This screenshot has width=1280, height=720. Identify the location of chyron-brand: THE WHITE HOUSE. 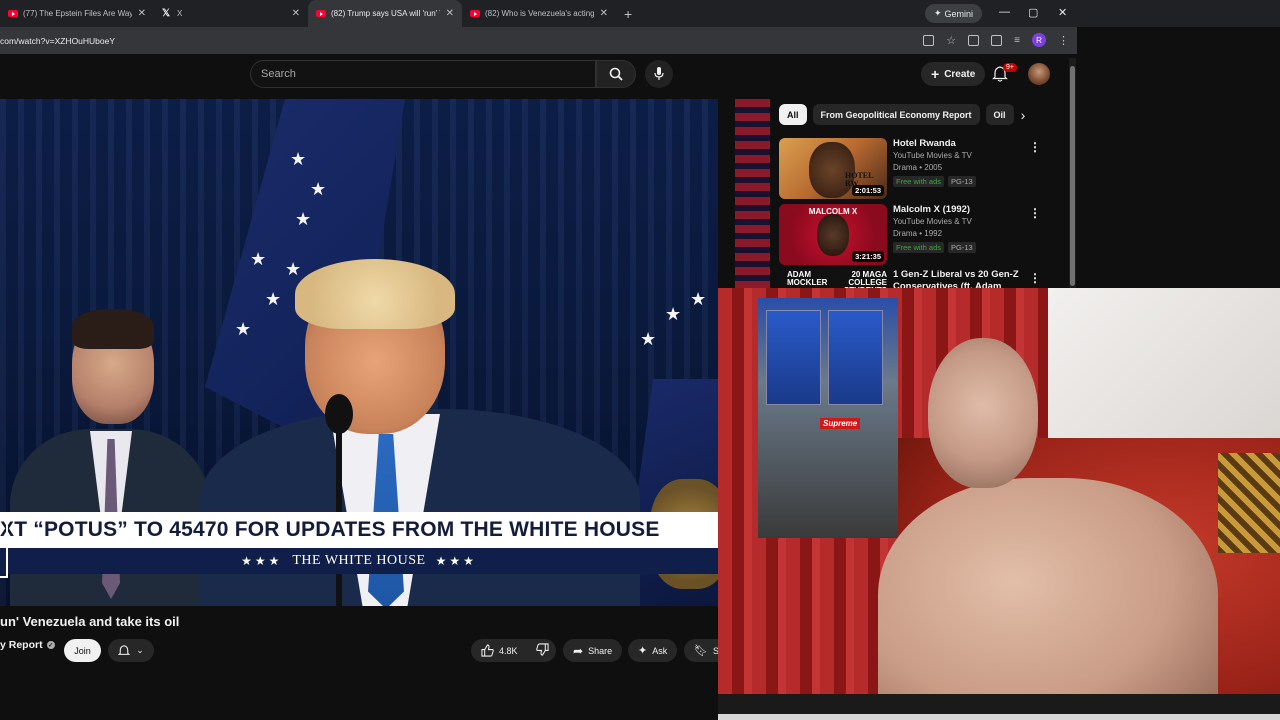
(359, 560).